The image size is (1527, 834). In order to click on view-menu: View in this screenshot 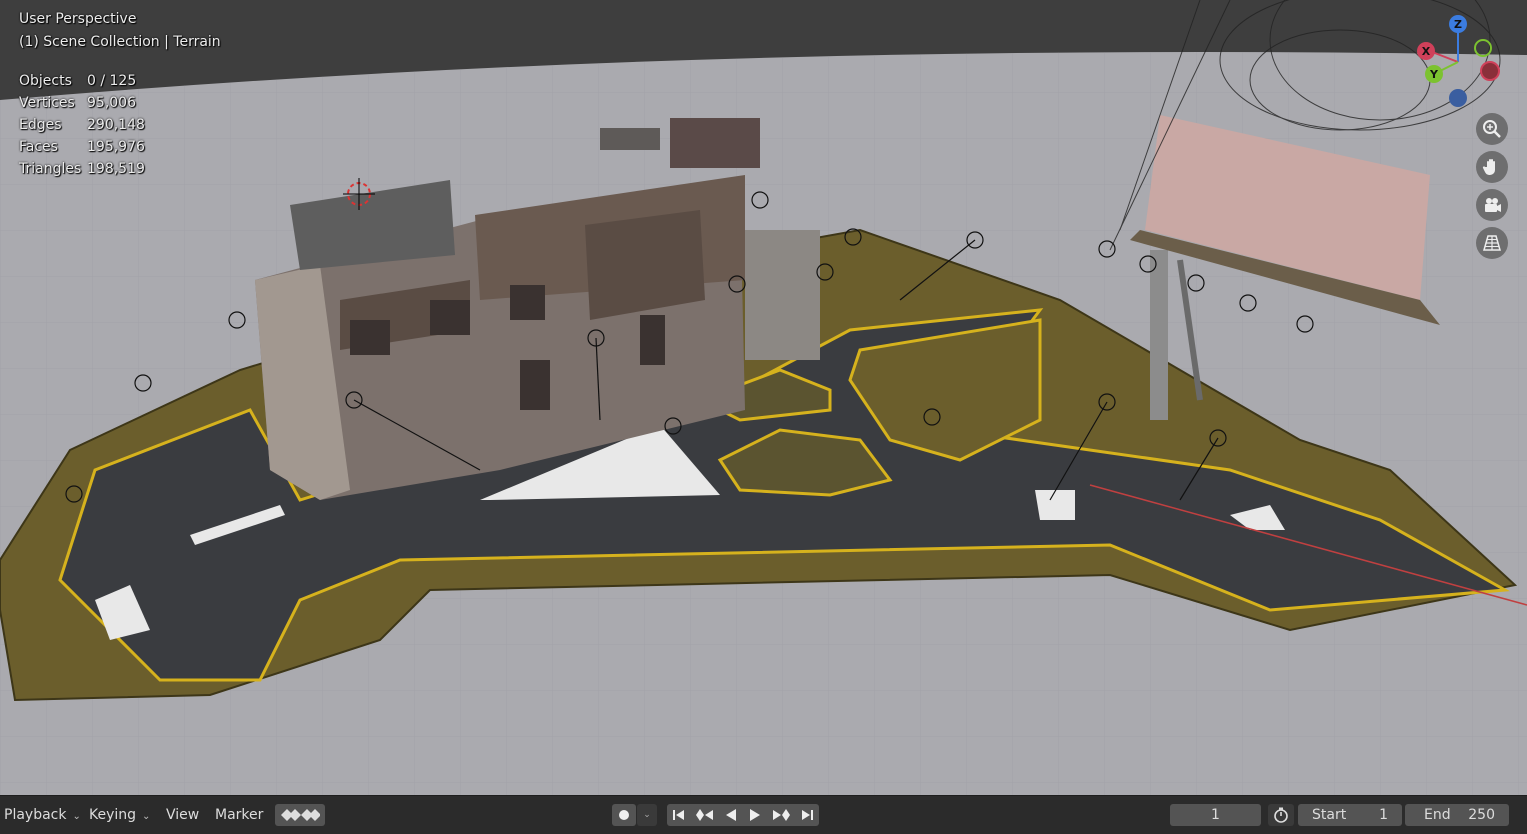, I will do `click(182, 815)`.